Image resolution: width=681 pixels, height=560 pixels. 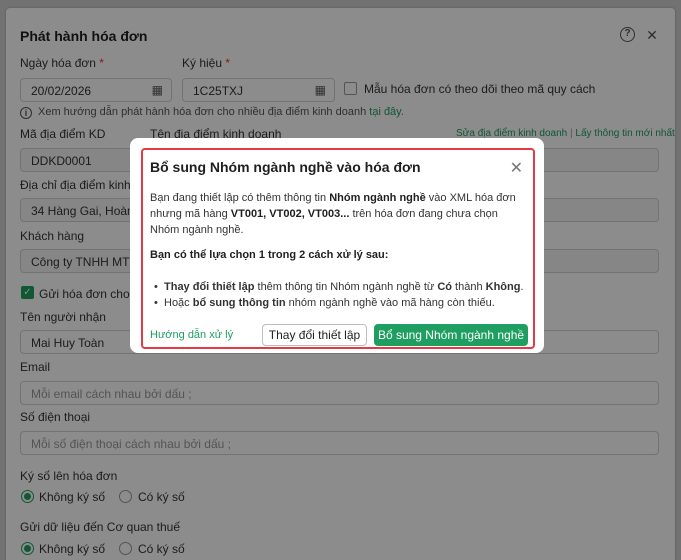 What do you see at coordinates (516, 168) in the screenshot?
I see `close-icon: ✕` at bounding box center [516, 168].